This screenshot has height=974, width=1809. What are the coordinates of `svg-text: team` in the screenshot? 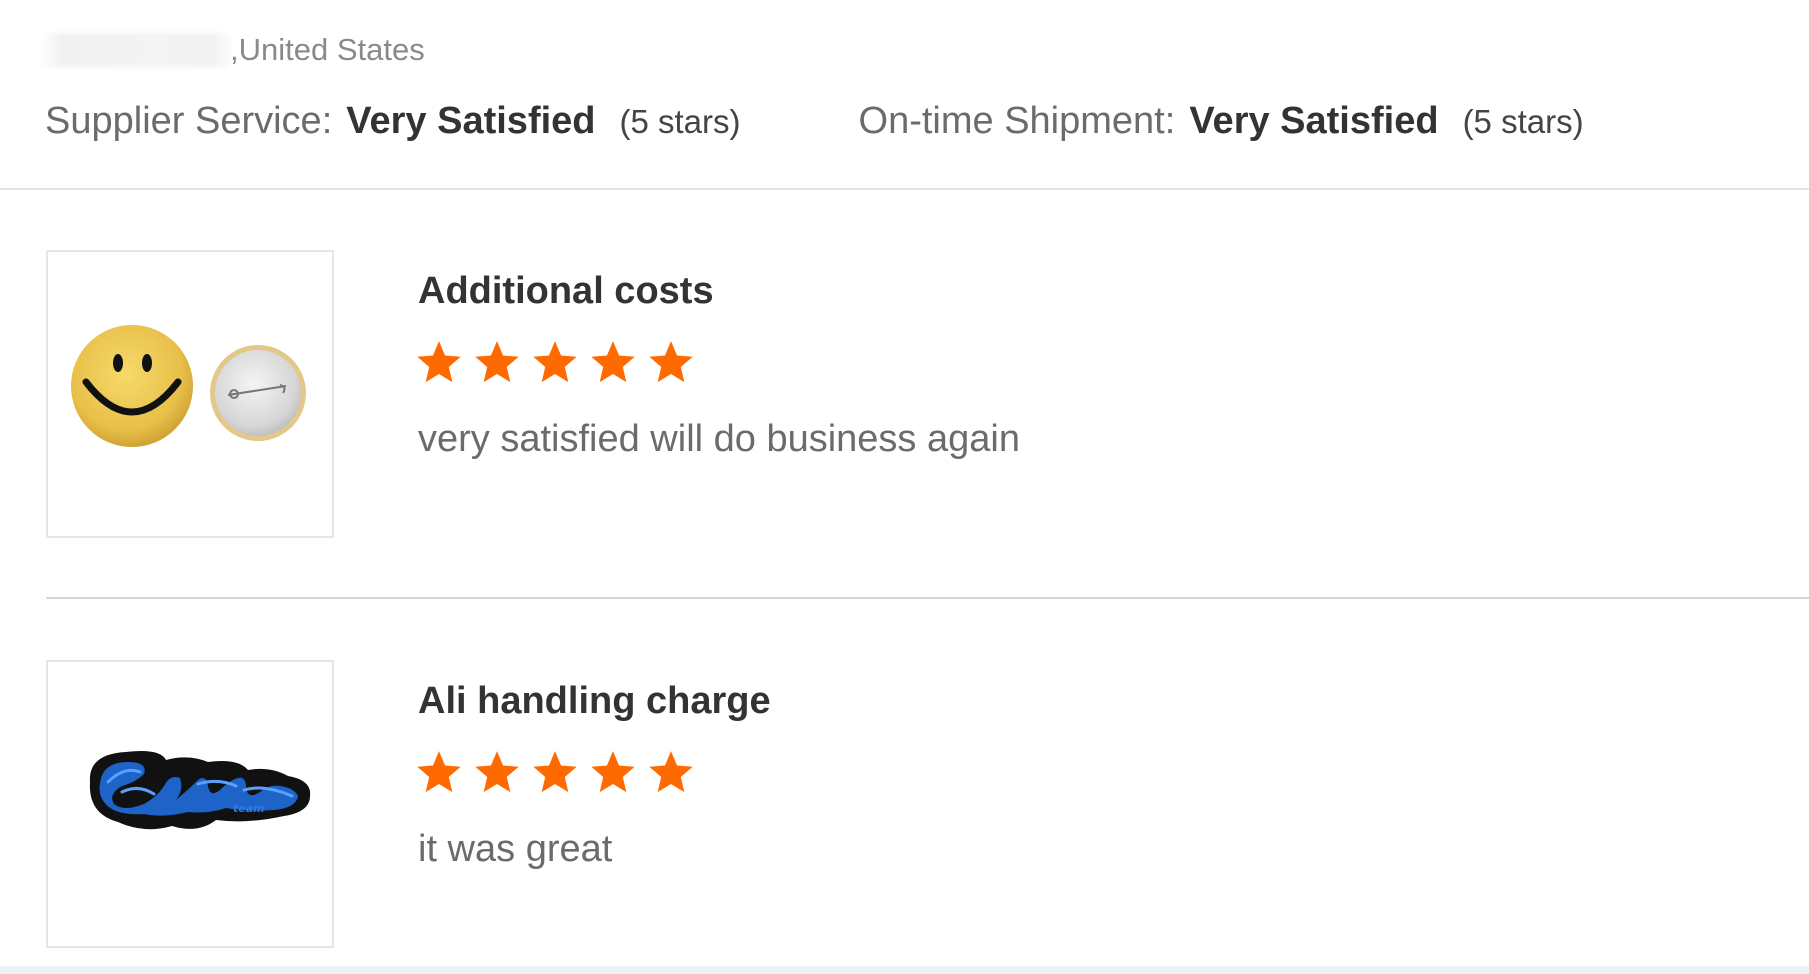 It's located at (249, 808).